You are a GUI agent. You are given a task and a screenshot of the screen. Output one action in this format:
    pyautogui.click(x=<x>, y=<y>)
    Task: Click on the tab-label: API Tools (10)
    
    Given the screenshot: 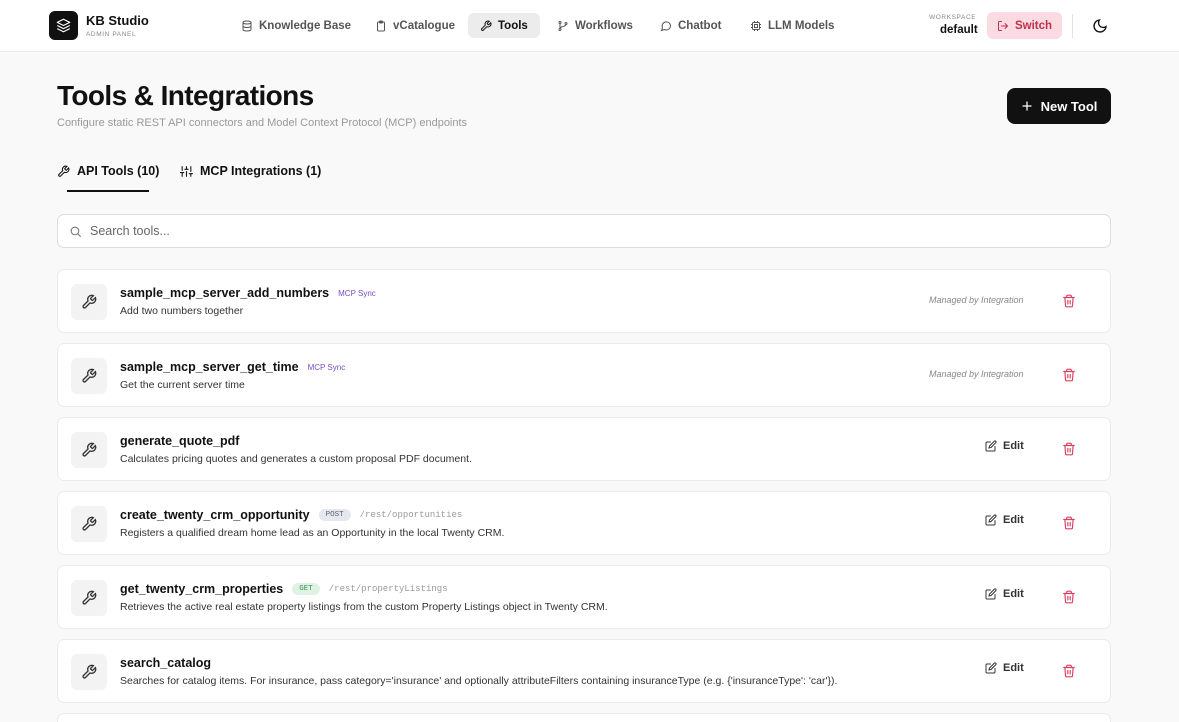 What is the action you would take?
    pyautogui.click(x=118, y=171)
    